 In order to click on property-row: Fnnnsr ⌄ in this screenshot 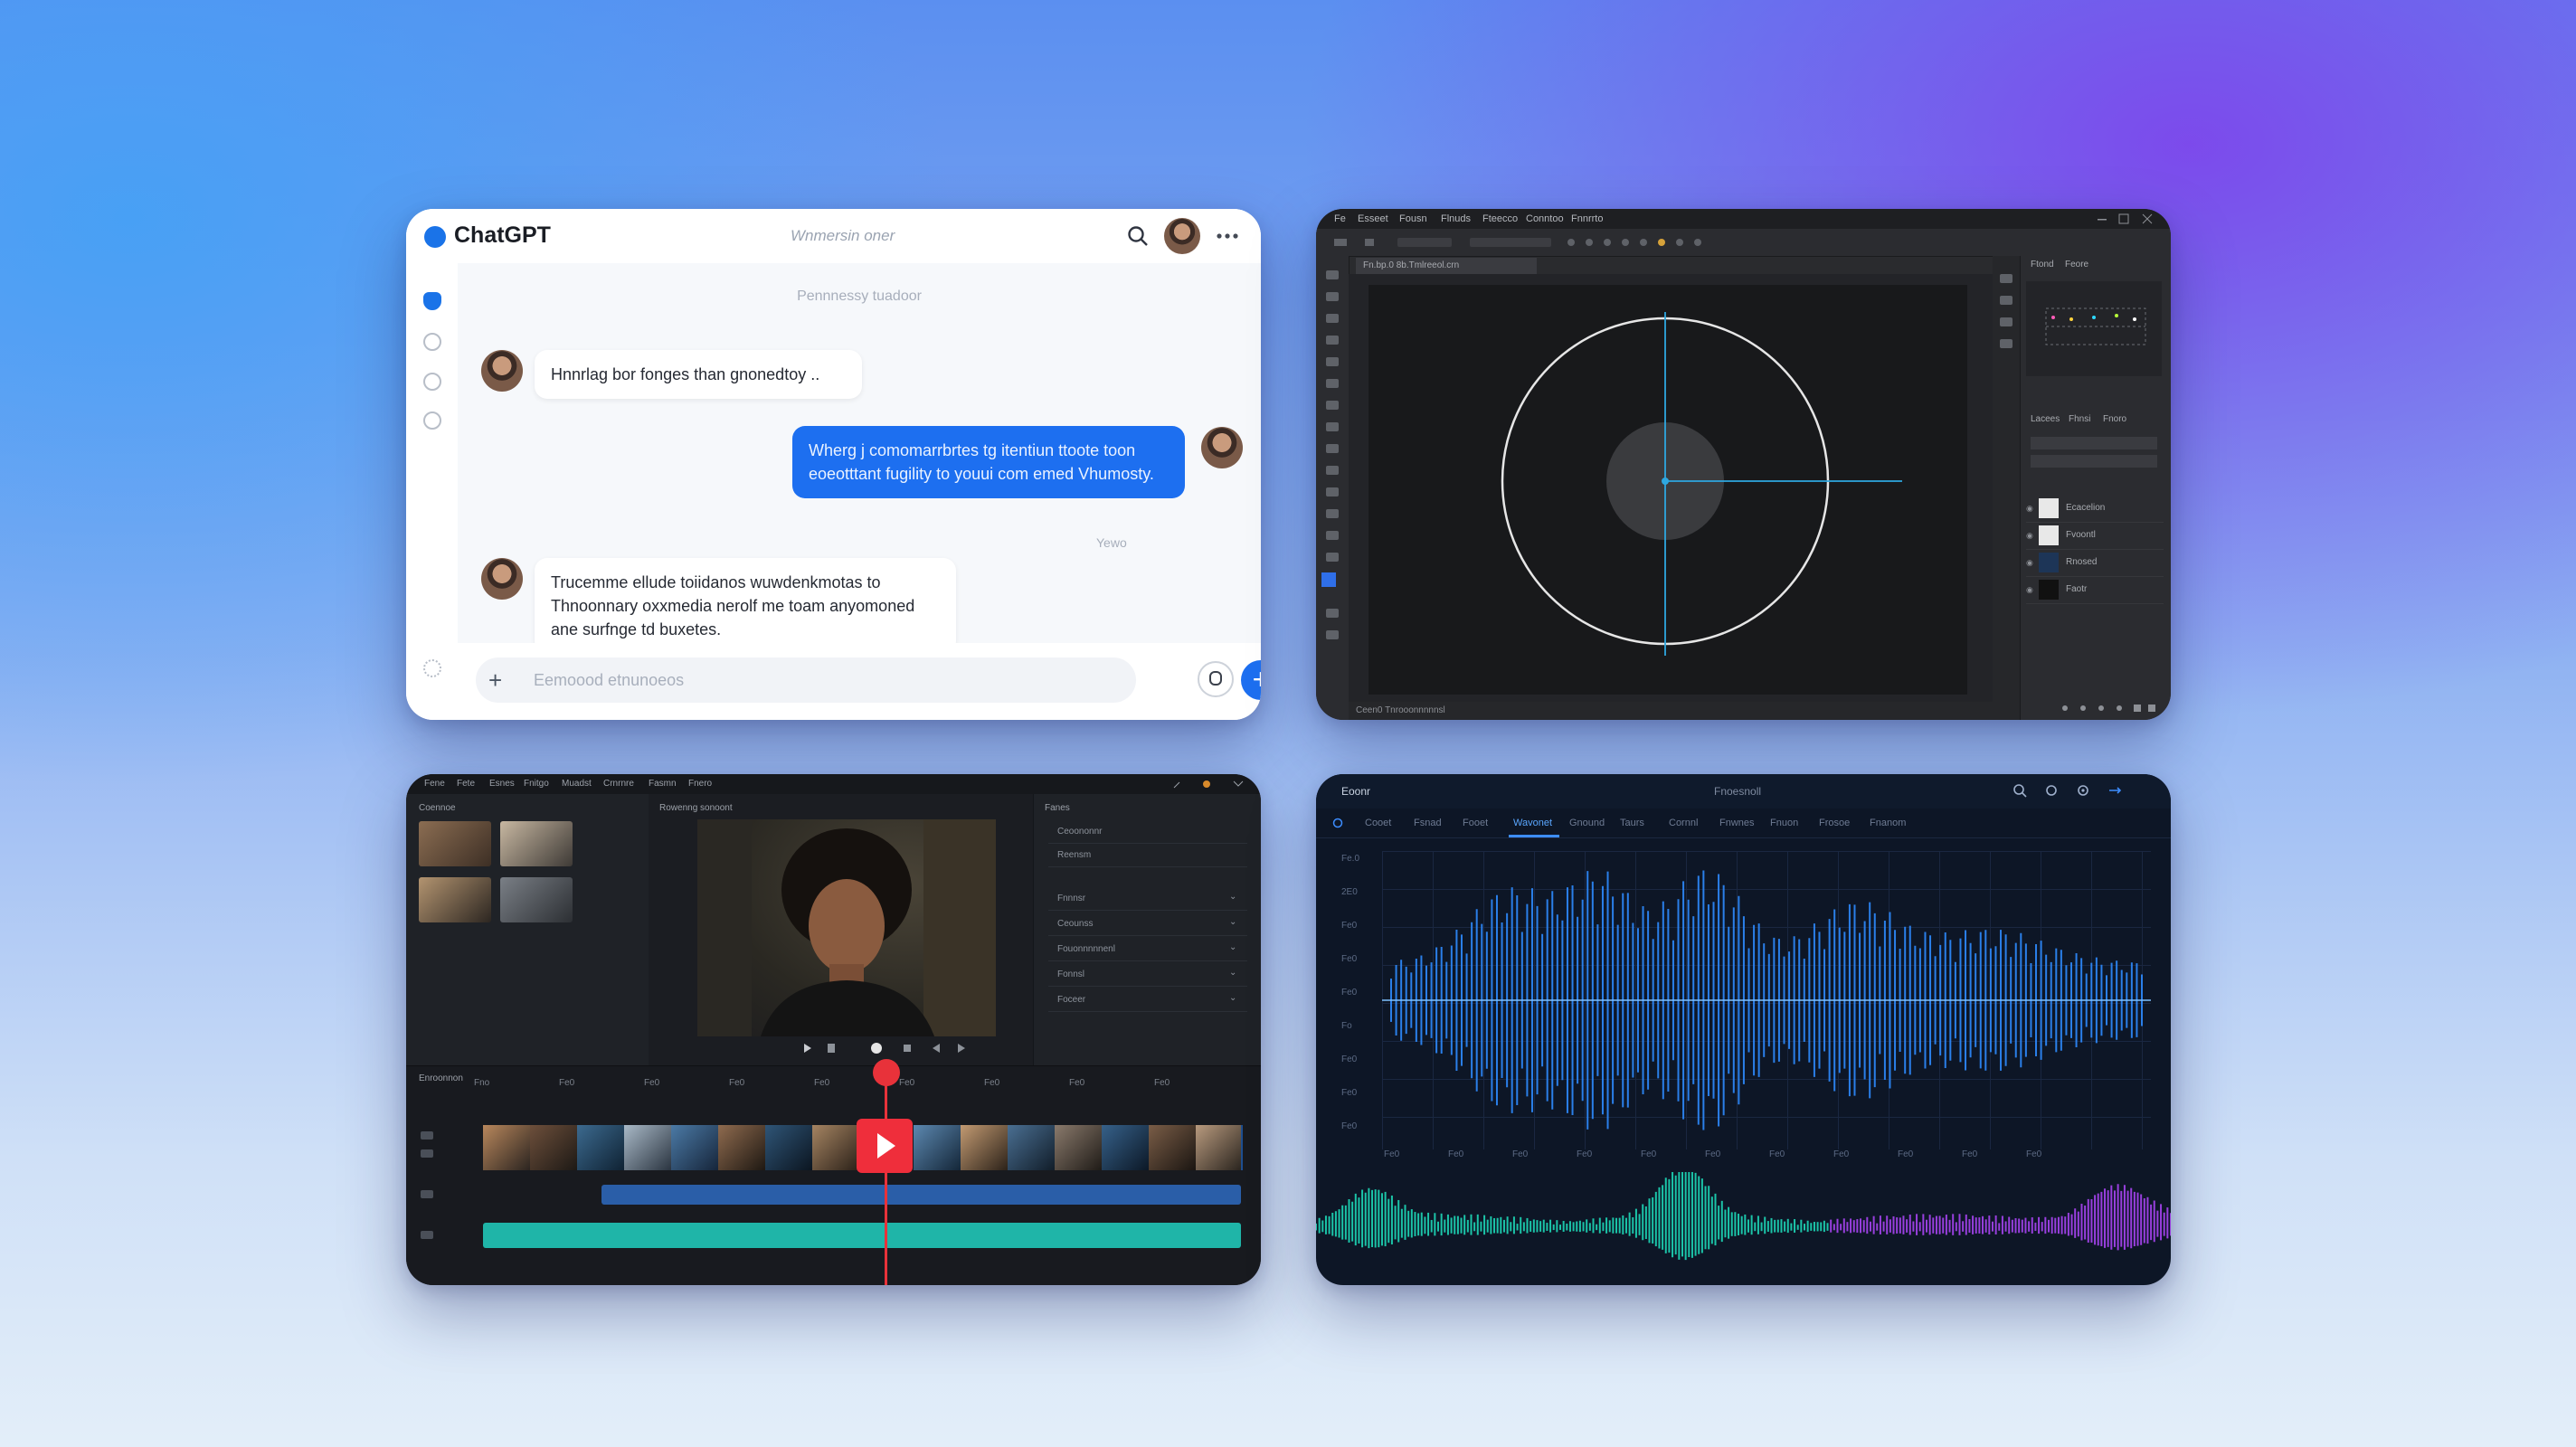, I will do `click(1148, 898)`.